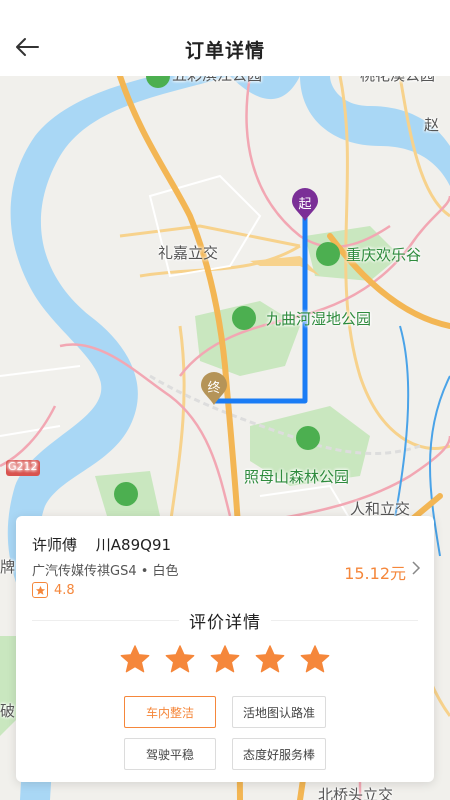 This screenshot has height=800, width=450. Describe the element at coordinates (225, 38) in the screenshot. I see `header-bar: 订单详情` at that location.